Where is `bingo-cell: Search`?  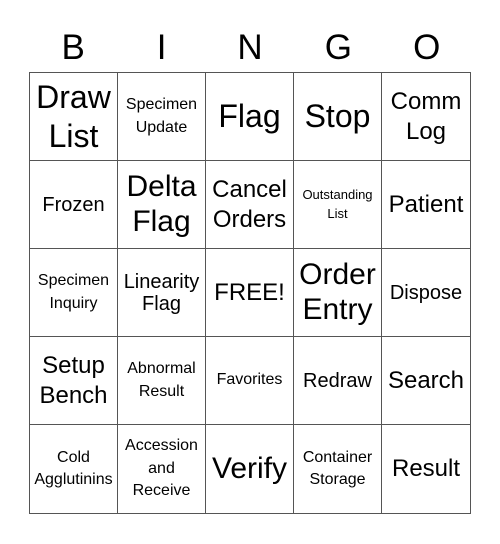
bingo-cell: Search is located at coordinates (426, 381).